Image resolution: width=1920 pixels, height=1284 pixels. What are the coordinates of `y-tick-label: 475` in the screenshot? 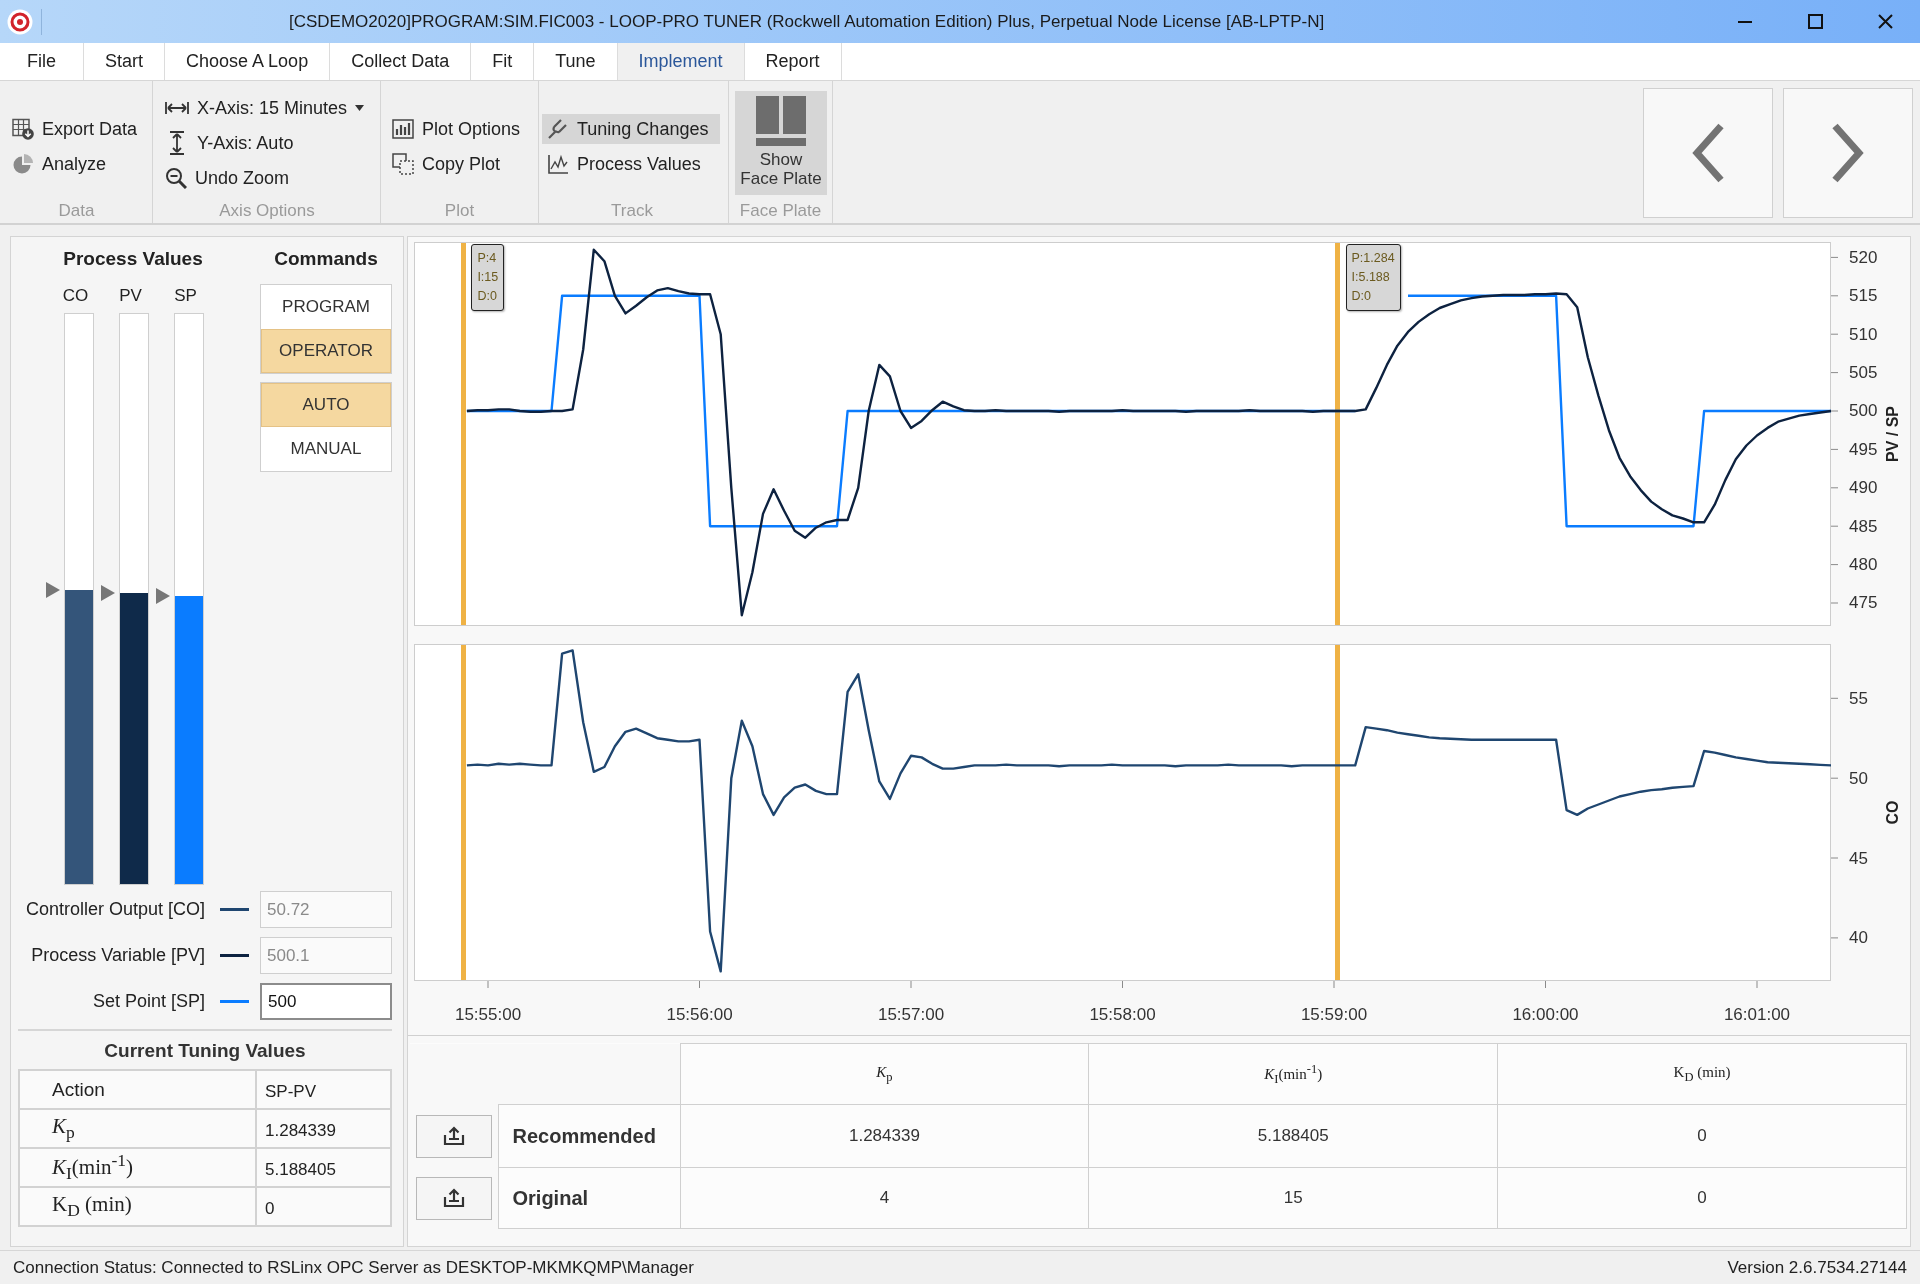 It's located at (1863, 603).